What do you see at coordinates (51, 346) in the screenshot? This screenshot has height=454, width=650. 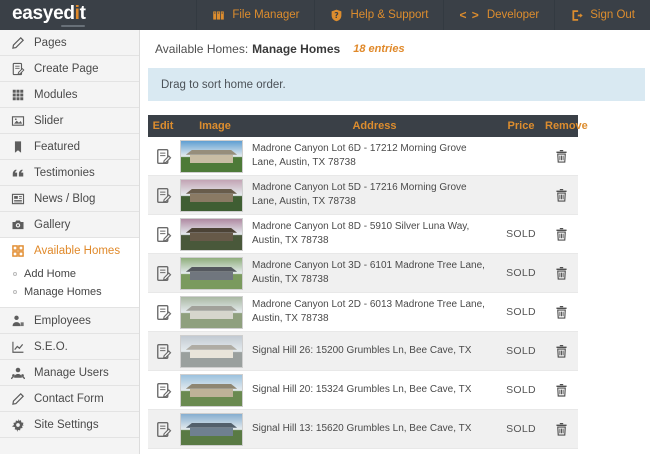 I see `sidebar-item-label: S.E.O.` at bounding box center [51, 346].